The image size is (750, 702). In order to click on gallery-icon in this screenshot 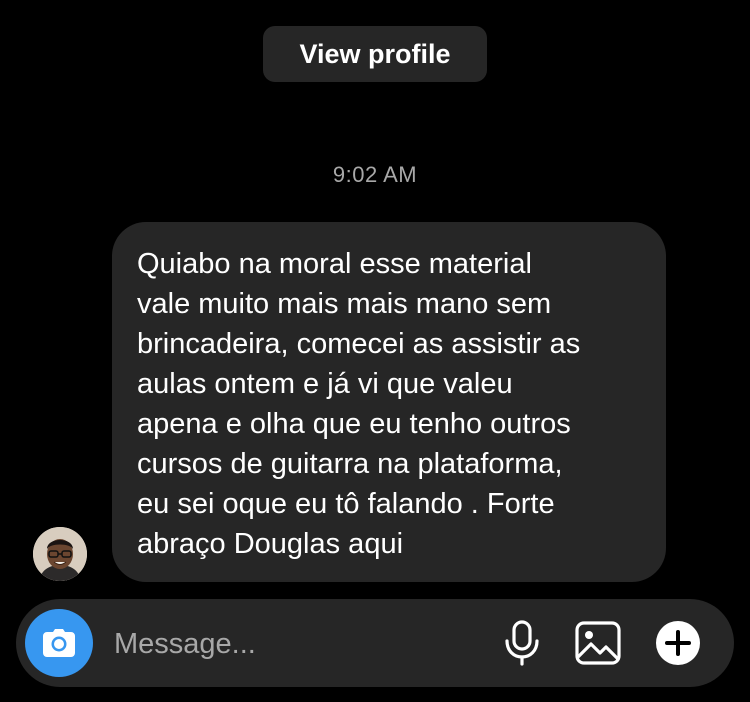, I will do `click(598, 643)`.